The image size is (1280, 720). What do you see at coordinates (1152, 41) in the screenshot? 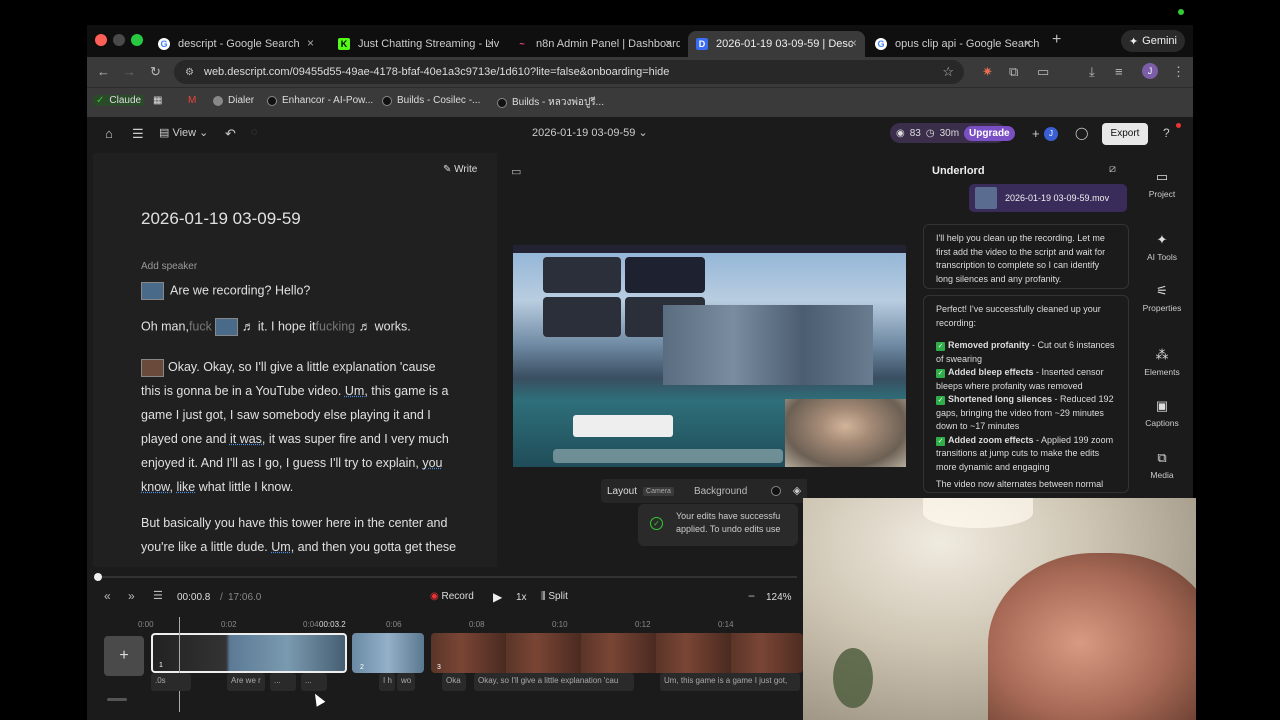
I see `gemini-button: ✦ Gemini` at bounding box center [1152, 41].